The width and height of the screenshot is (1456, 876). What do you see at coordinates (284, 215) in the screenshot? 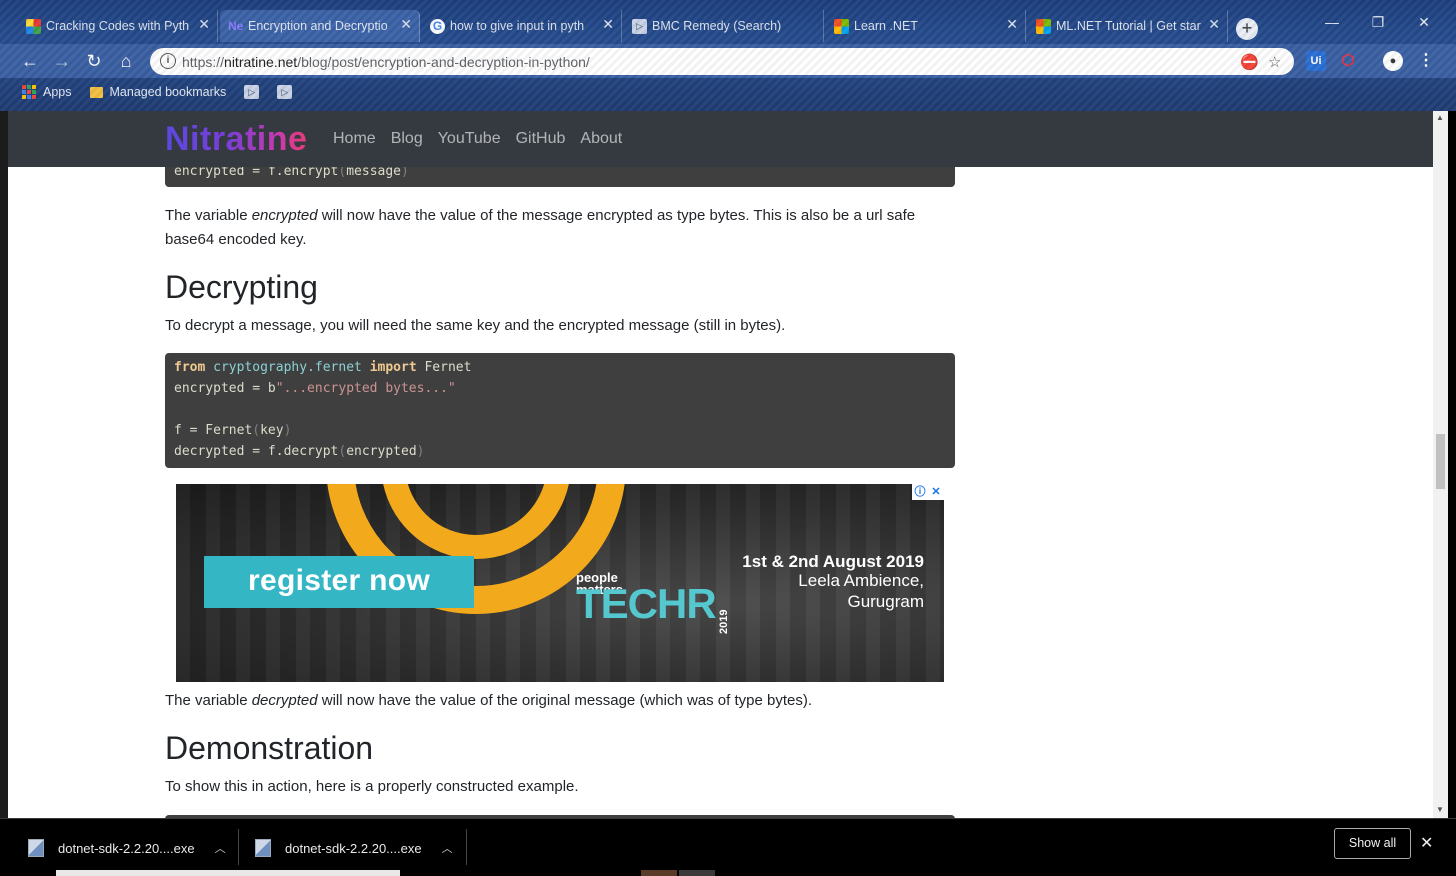
I see `emphasis: encrypted` at bounding box center [284, 215].